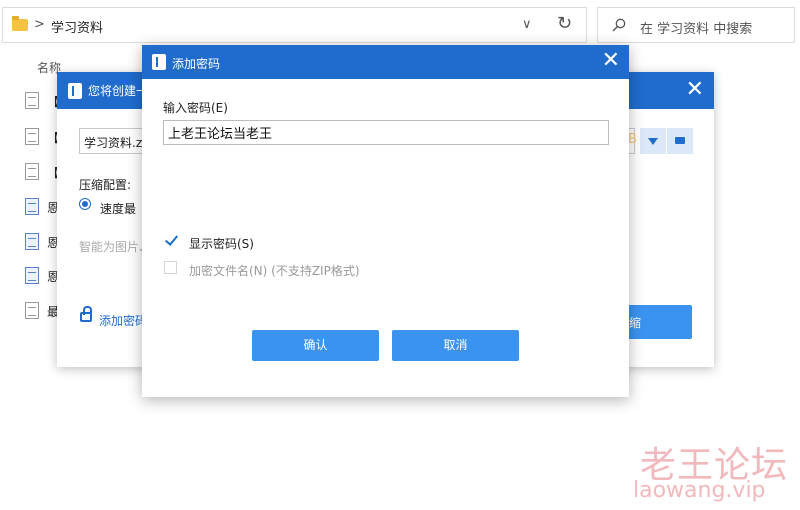 The width and height of the screenshot is (800, 510). I want to click on encrypt-filename-label: 加密文件名(N) (不支持ZIP格式), so click(274, 271).